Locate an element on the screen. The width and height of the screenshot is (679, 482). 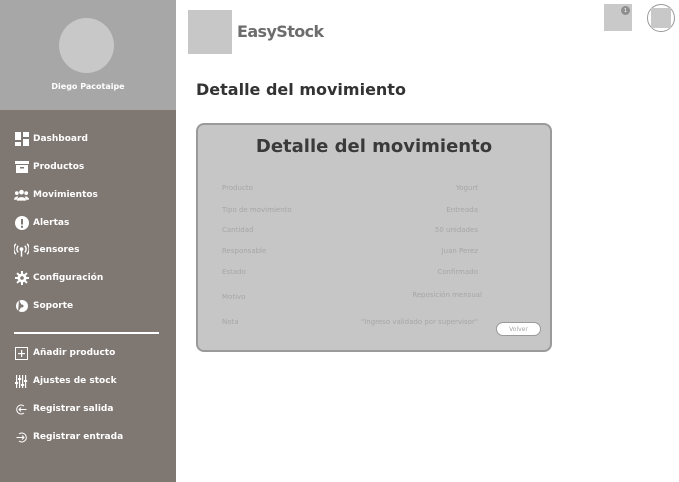
sidebar-item-alertas: Alertas is located at coordinates (41, 223).